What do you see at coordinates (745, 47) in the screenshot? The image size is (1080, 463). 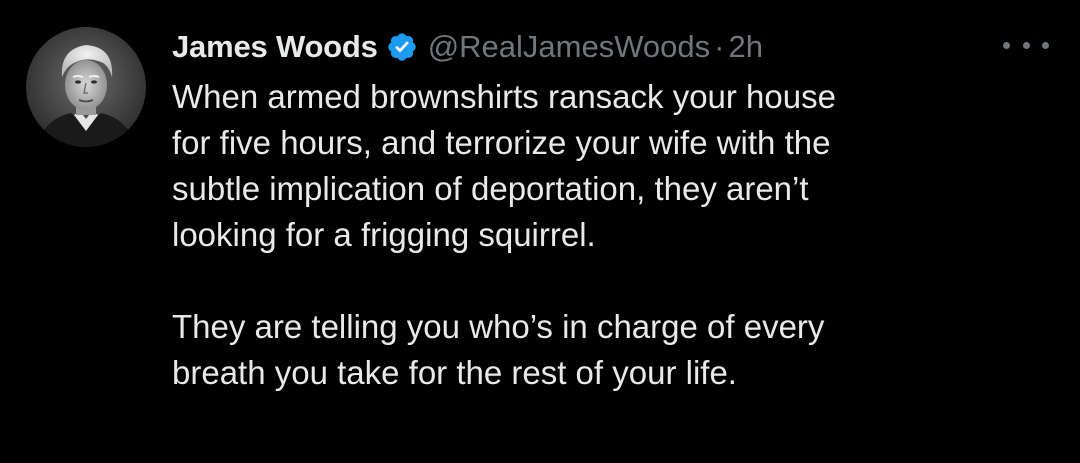 I see `tweet-timestamp: 2h` at bounding box center [745, 47].